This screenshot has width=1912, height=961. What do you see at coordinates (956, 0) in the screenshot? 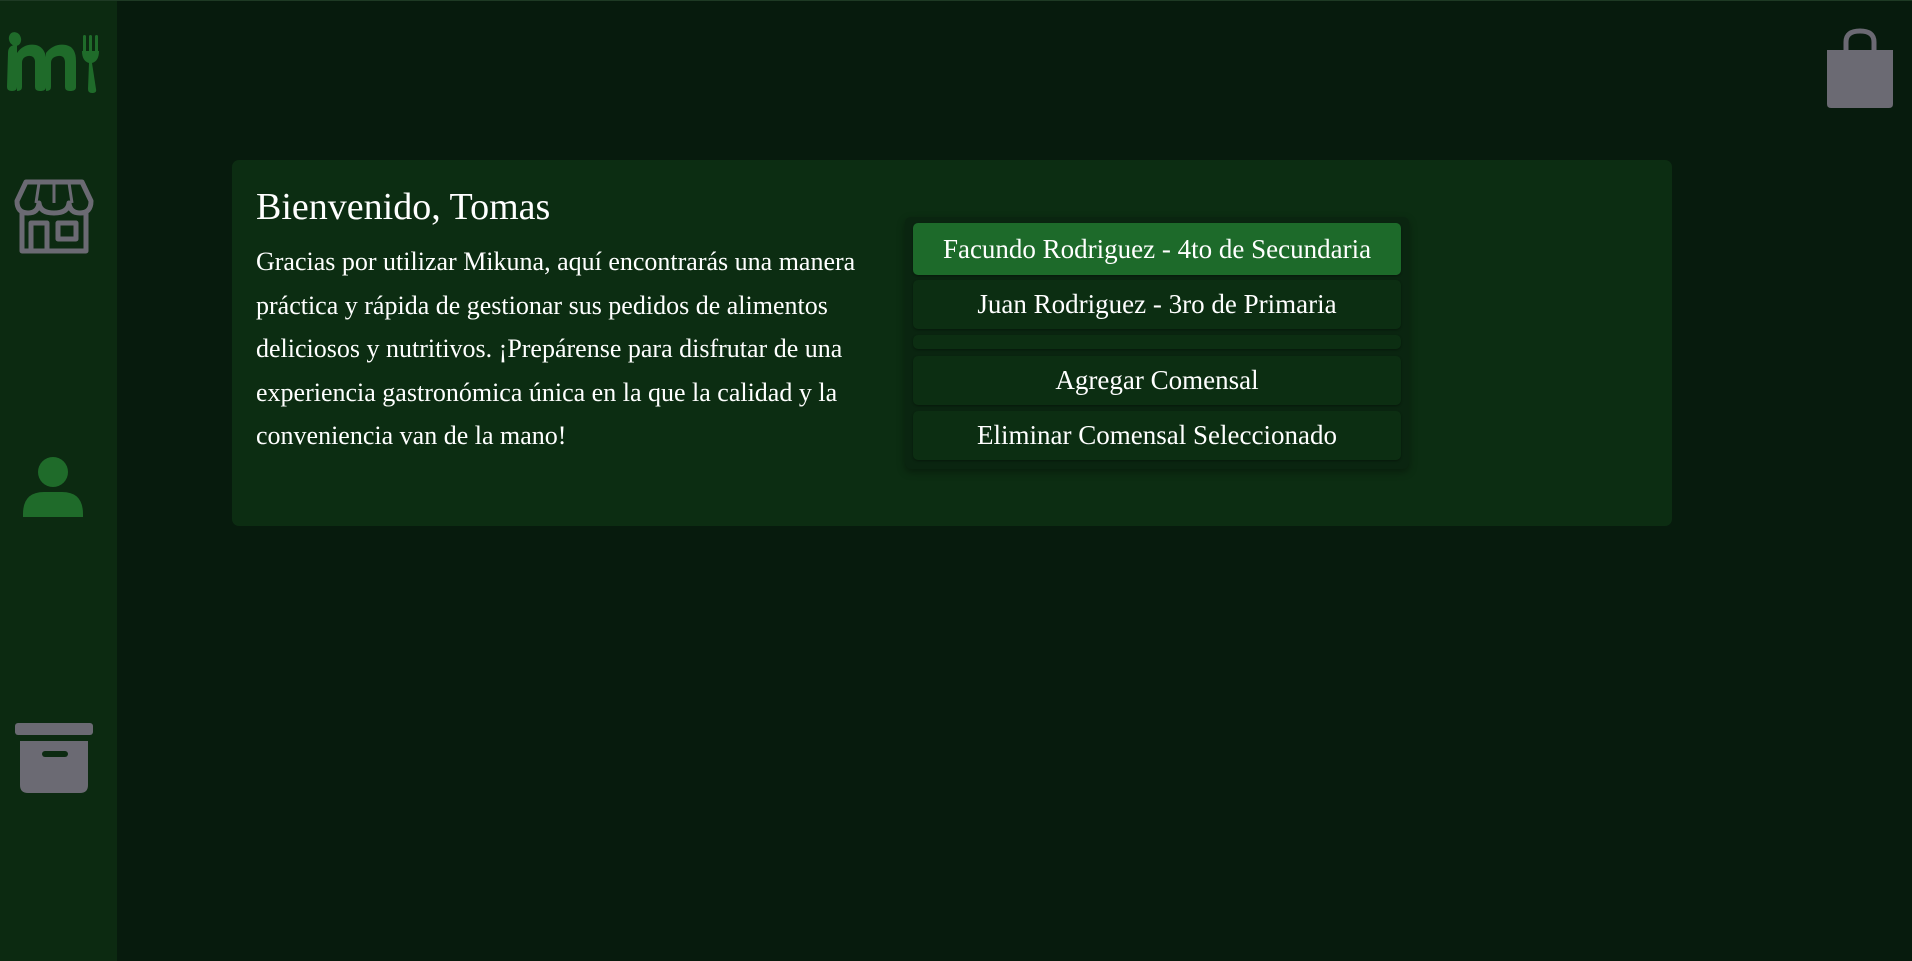
I see `top-border` at bounding box center [956, 0].